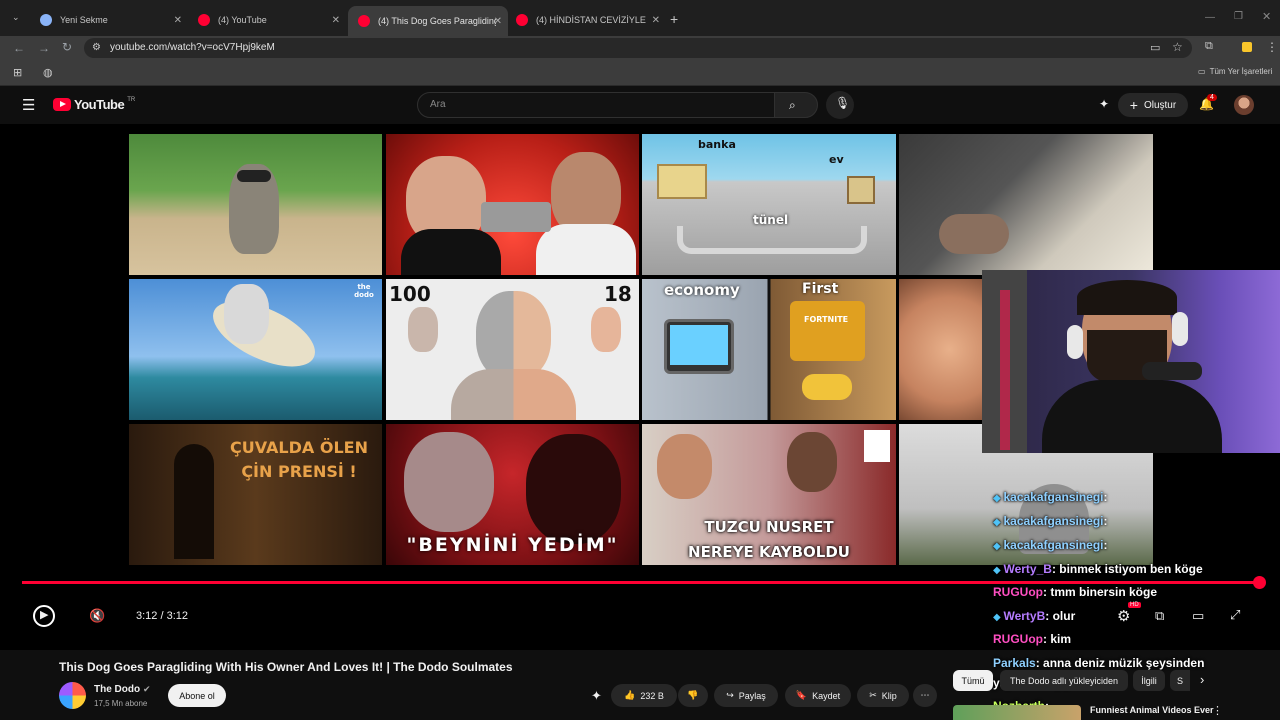  What do you see at coordinates (746, 695) in the screenshot?
I see `share-button: ↪ Paylaş` at bounding box center [746, 695].